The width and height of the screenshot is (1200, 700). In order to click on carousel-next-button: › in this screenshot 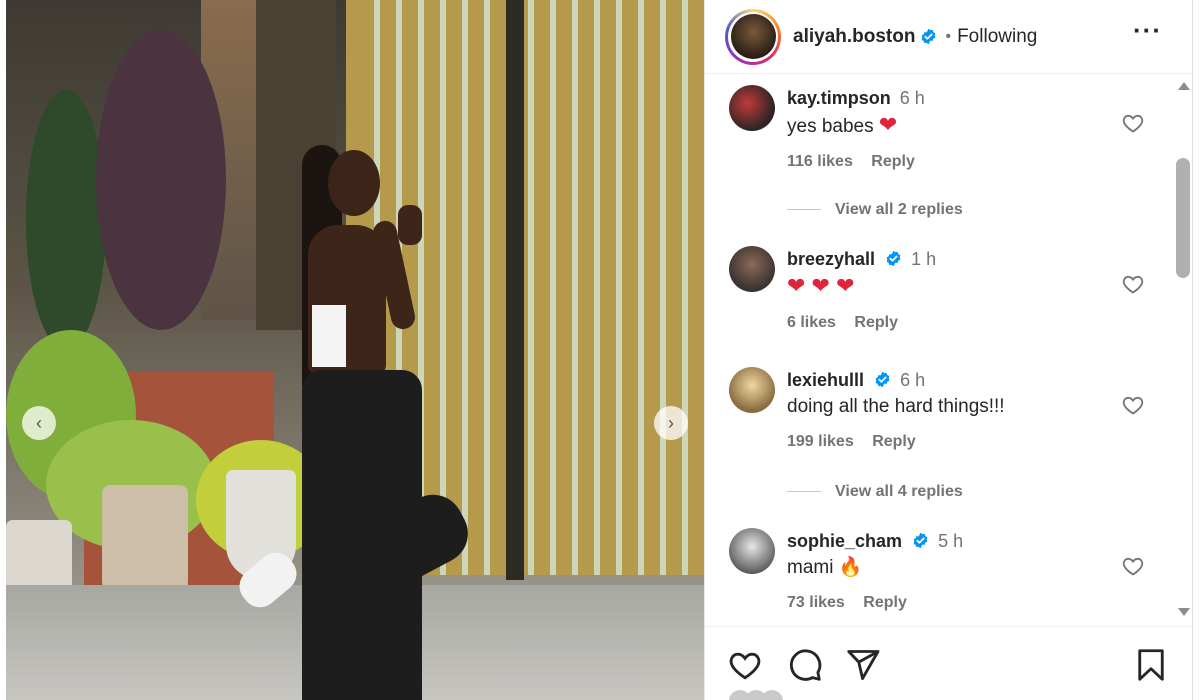, I will do `click(671, 423)`.